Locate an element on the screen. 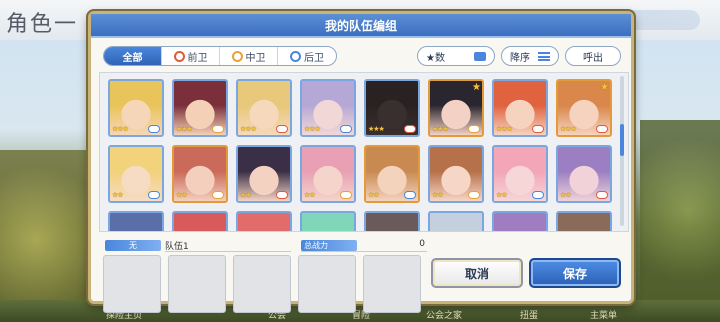  dialog-title: 我的队伍编组 is located at coordinates (361, 26).